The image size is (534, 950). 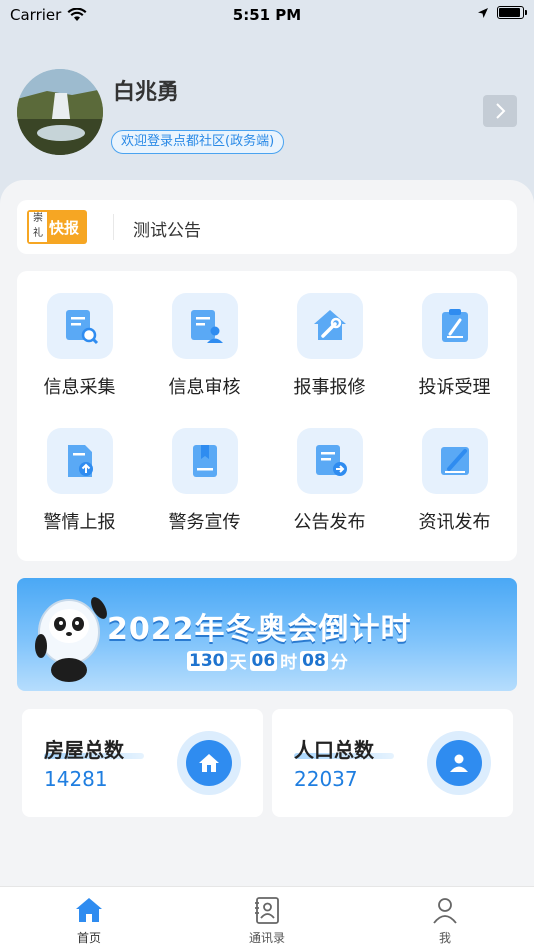 What do you see at coordinates (84, 750) in the screenshot?
I see `stat-title: 房屋总数` at bounding box center [84, 750].